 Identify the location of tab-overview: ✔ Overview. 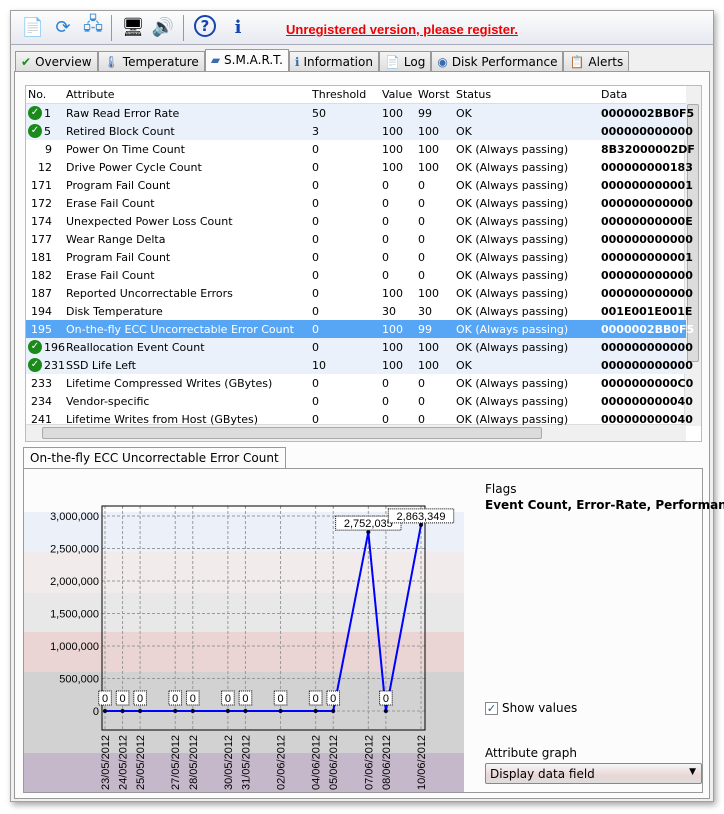
(56, 62).